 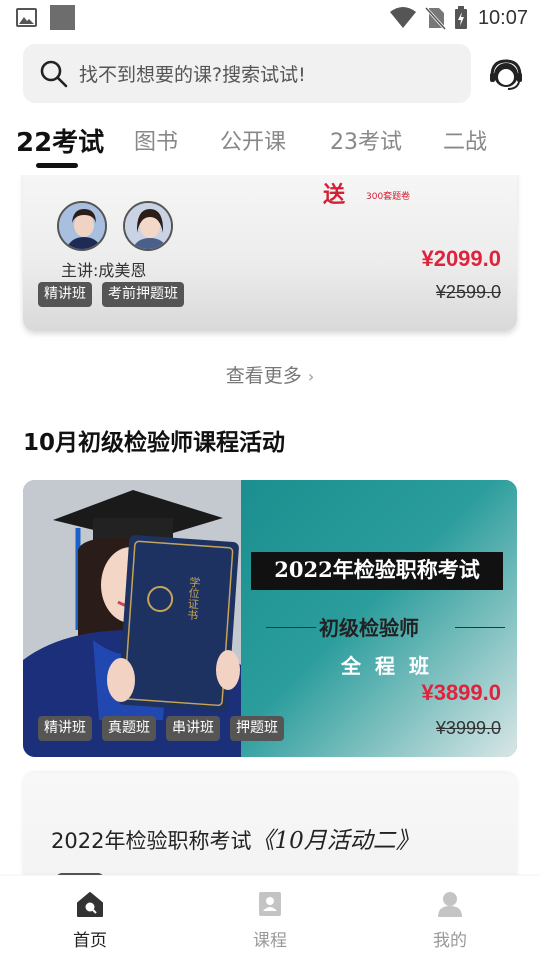 I want to click on banner-subtitle: 初级检验师, so click(x=369, y=628).